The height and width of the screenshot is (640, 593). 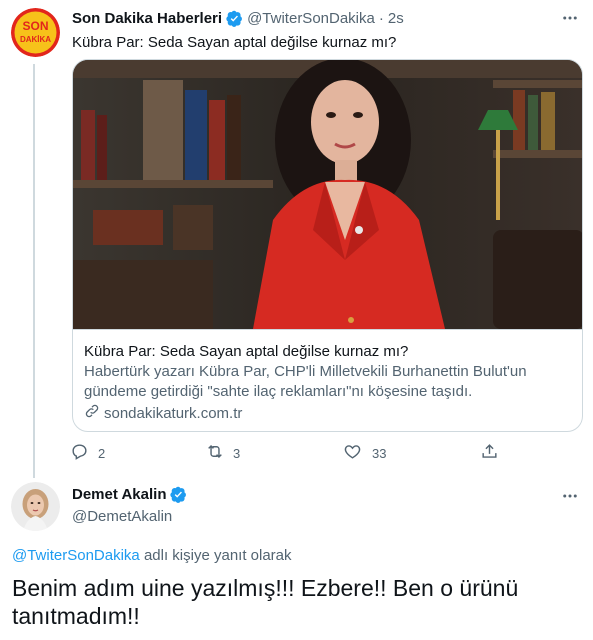 What do you see at coordinates (311, 18) in the screenshot?
I see `author-handle: @TwiterSonDakika` at bounding box center [311, 18].